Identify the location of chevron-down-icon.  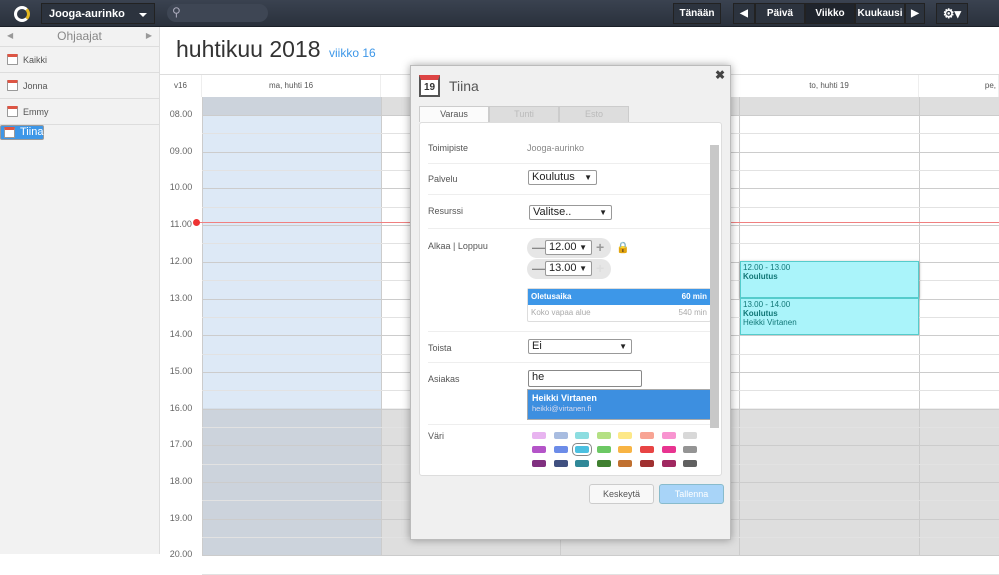
(143, 17).